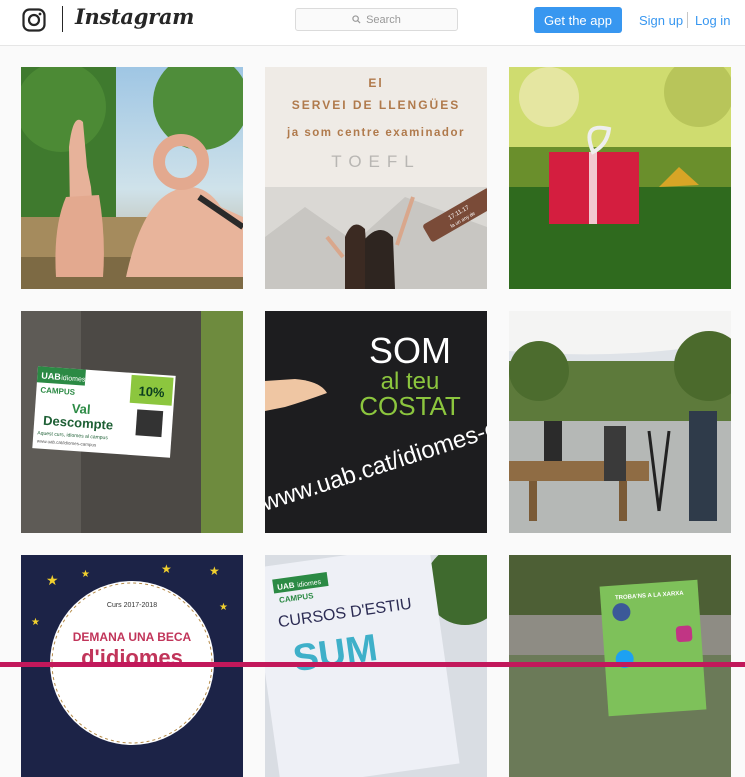 The image size is (745, 777). I want to click on link-separator, so click(687, 20).